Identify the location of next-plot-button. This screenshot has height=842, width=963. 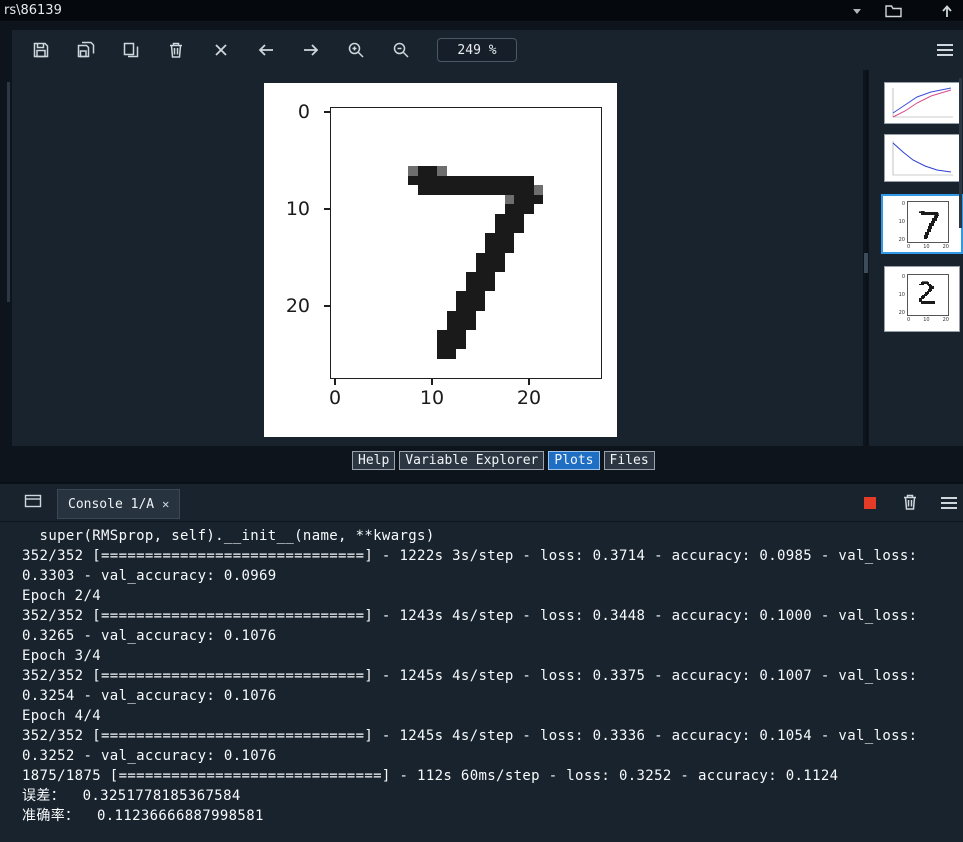
(311, 50).